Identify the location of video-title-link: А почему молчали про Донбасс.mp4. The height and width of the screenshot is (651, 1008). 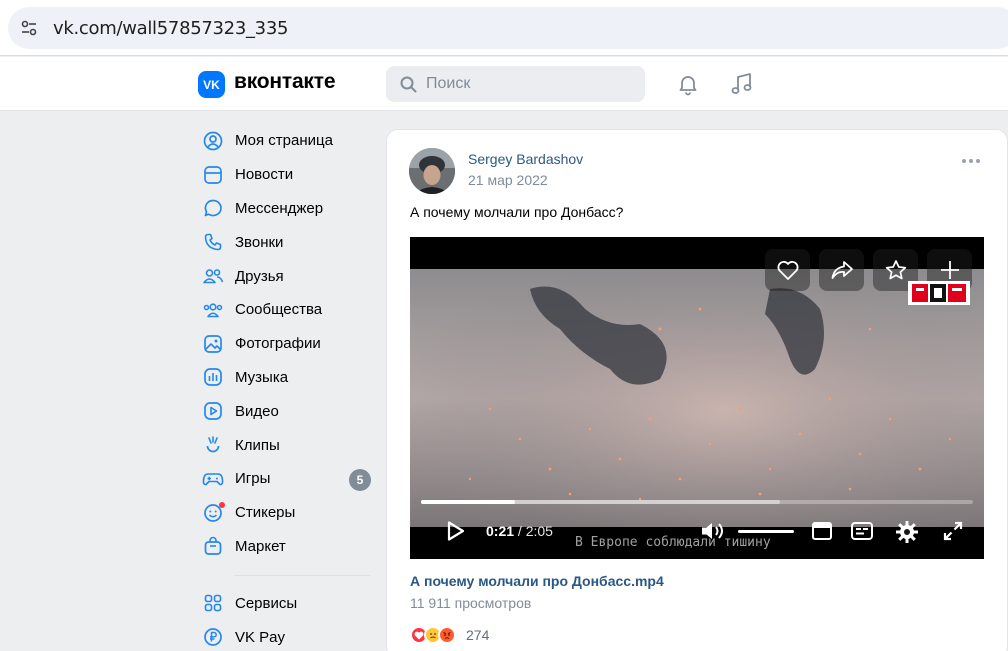
(537, 581).